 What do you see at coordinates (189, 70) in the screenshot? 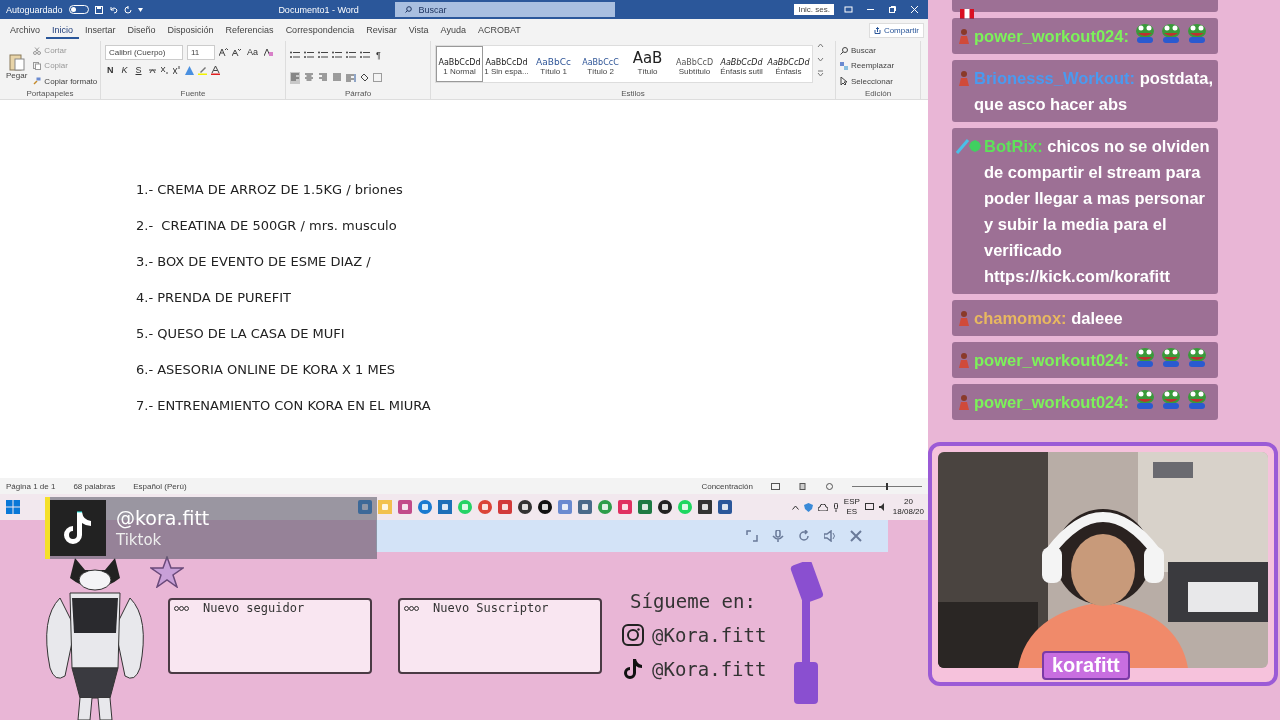
I see `text-effects-icon` at bounding box center [189, 70].